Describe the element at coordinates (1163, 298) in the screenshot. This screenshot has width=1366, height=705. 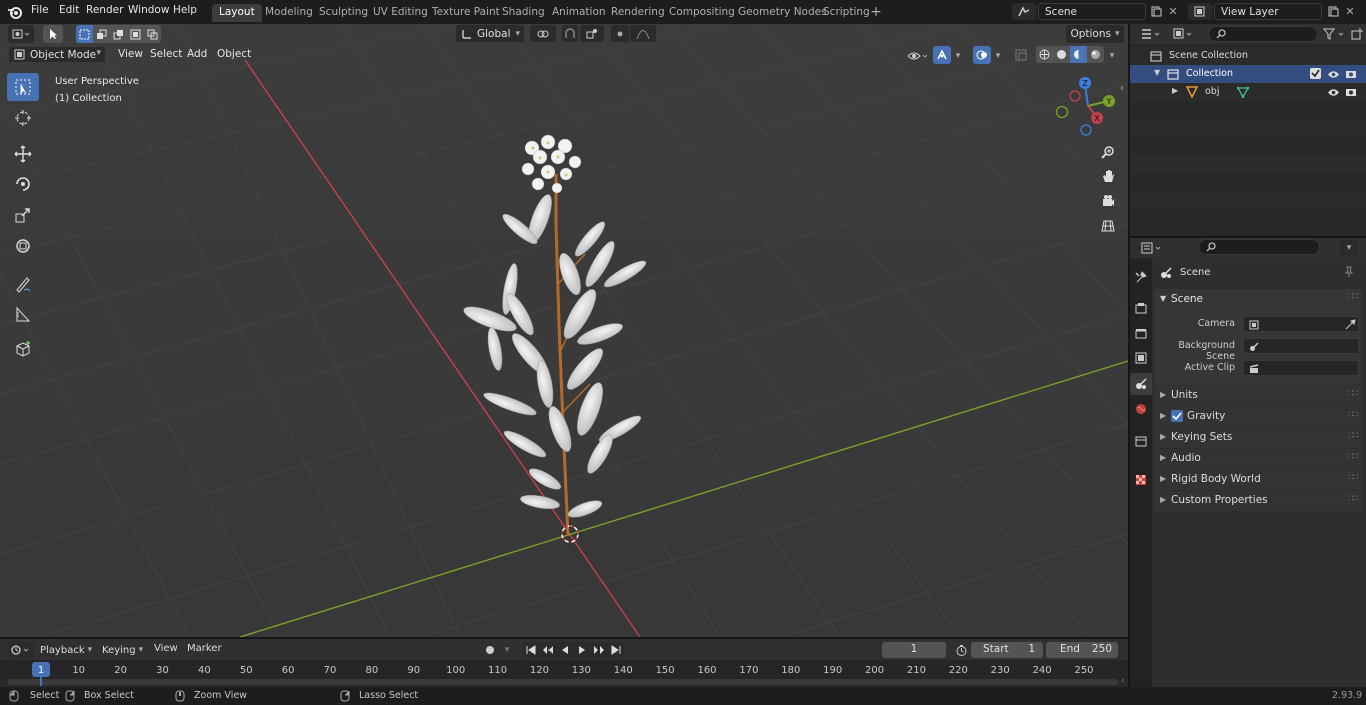
I see `panel-collapse-icon: ▼` at that location.